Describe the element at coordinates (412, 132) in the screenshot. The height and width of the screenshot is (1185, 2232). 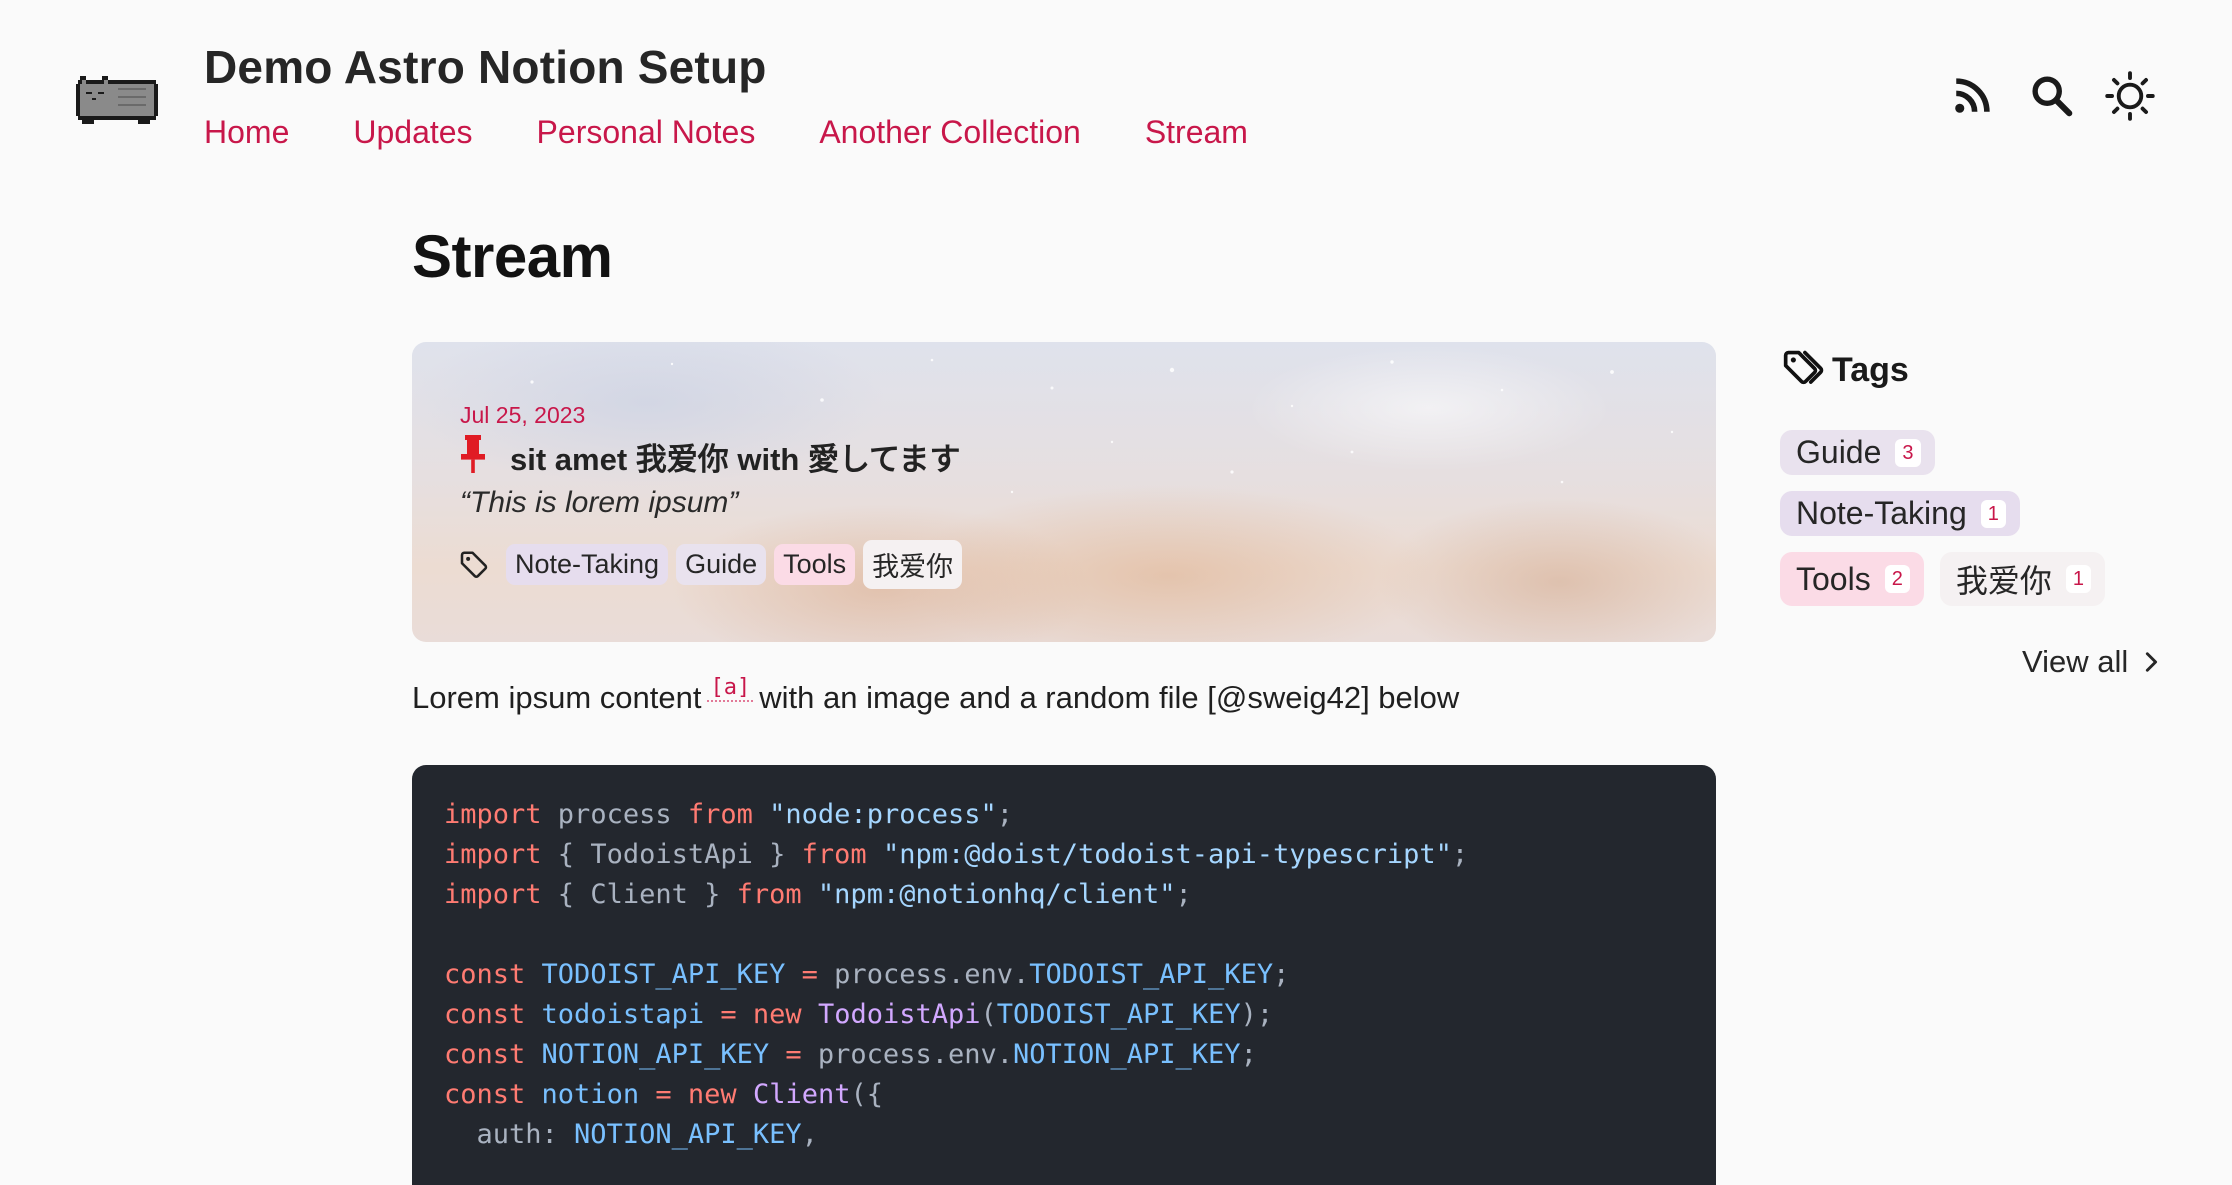
I see `nav-link-updates: Updates` at that location.